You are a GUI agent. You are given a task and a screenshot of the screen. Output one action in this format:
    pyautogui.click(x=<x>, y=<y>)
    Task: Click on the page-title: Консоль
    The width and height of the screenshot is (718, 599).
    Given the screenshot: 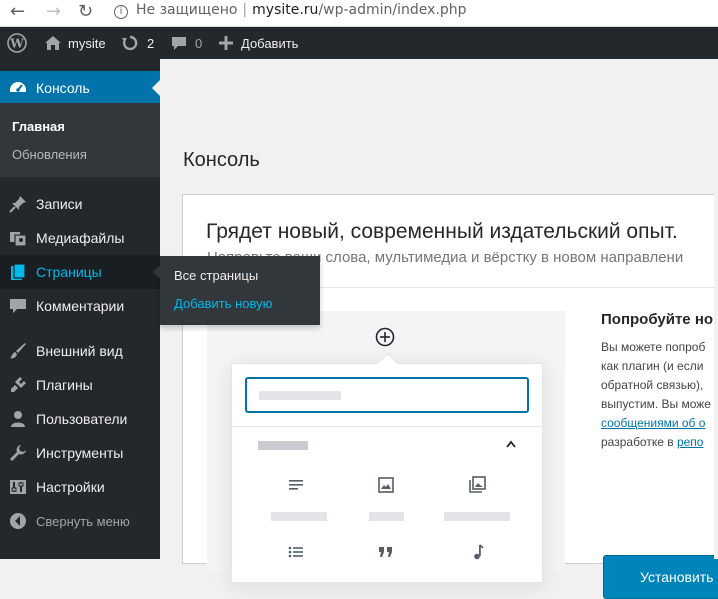 What is the action you would take?
    pyautogui.click(x=221, y=160)
    